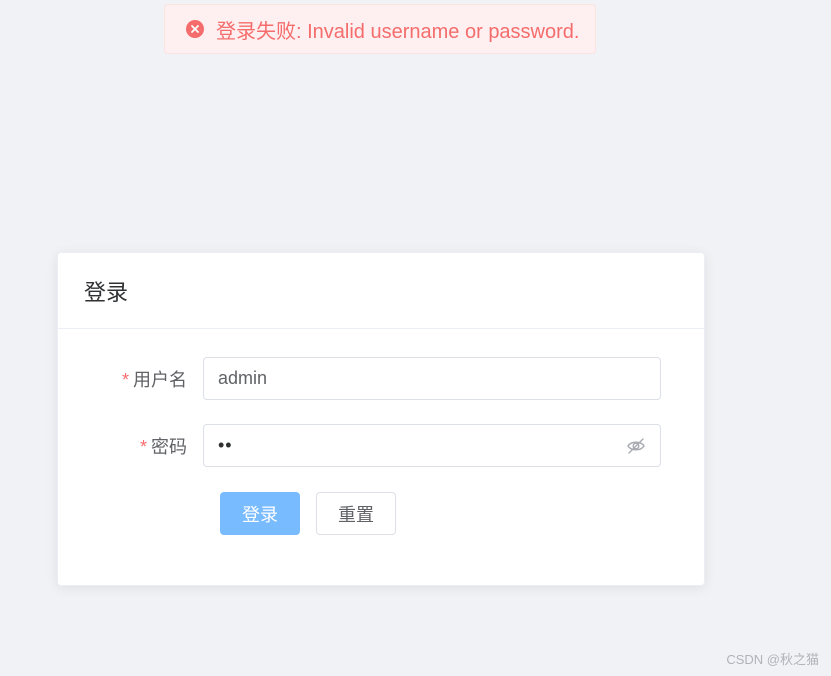  I want to click on password-input-value: ••, so click(225, 445).